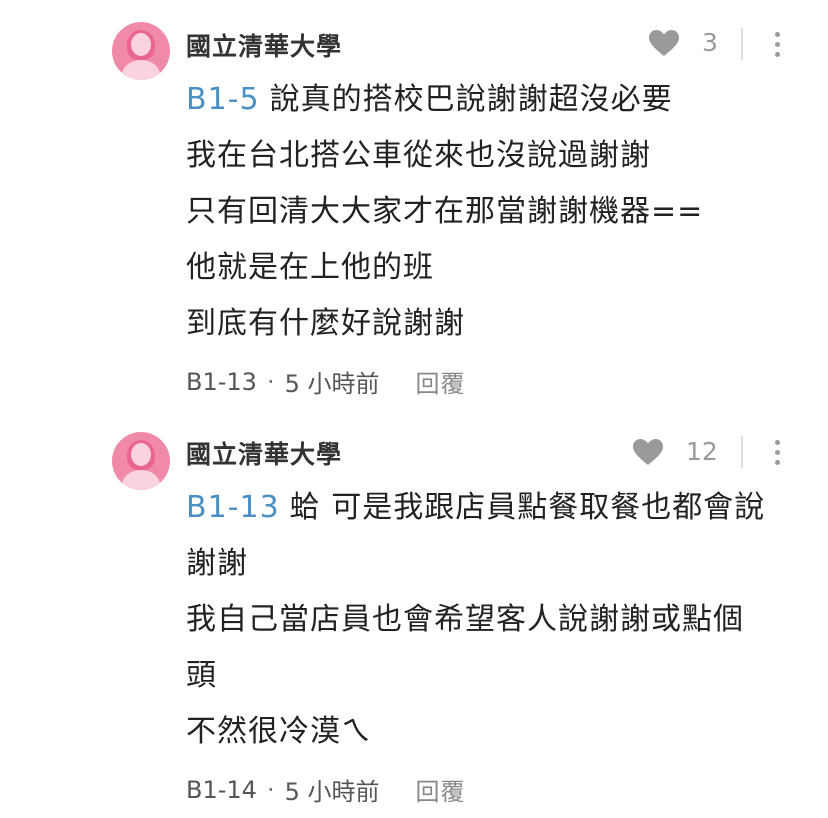  What do you see at coordinates (310, 267) in the screenshot?
I see `comment-line: 他就是在上他的班` at bounding box center [310, 267].